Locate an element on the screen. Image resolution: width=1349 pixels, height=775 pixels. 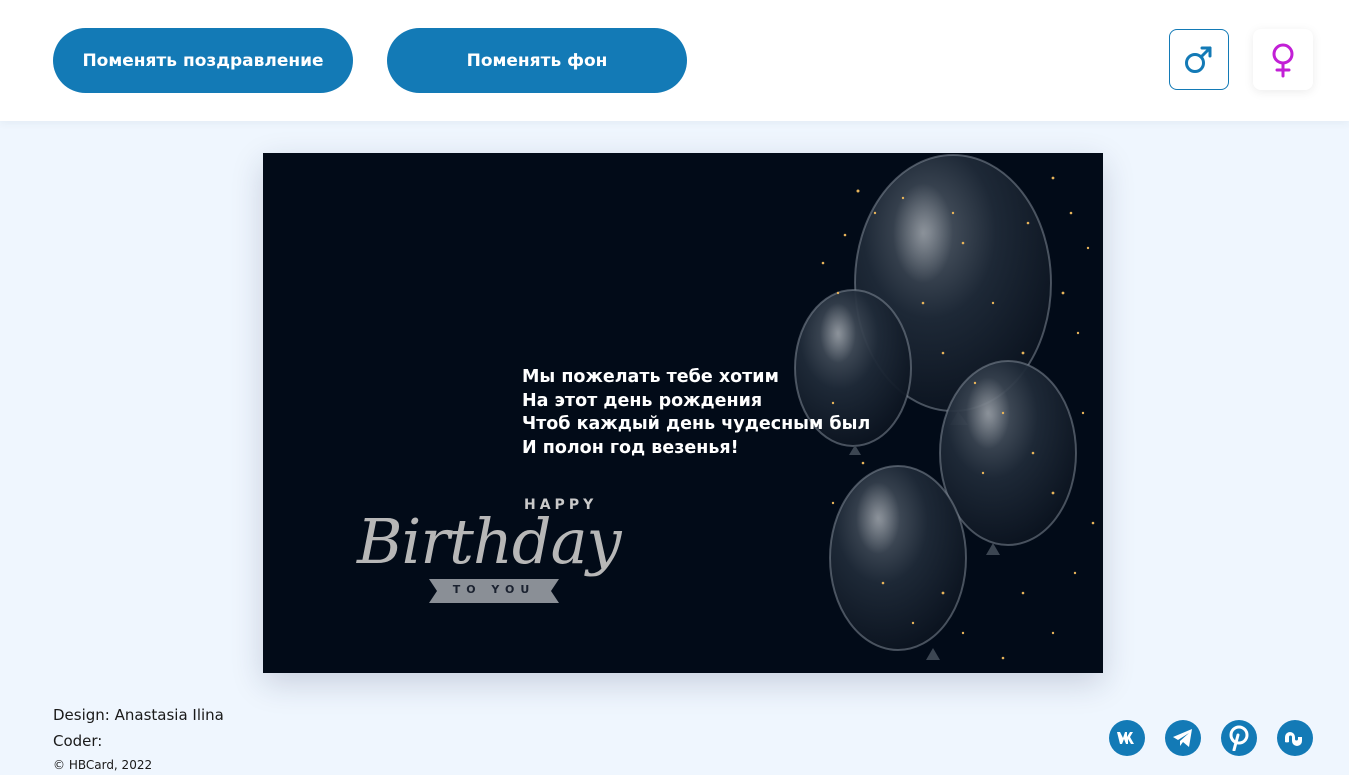
female-icon is located at coordinates (1283, 60).